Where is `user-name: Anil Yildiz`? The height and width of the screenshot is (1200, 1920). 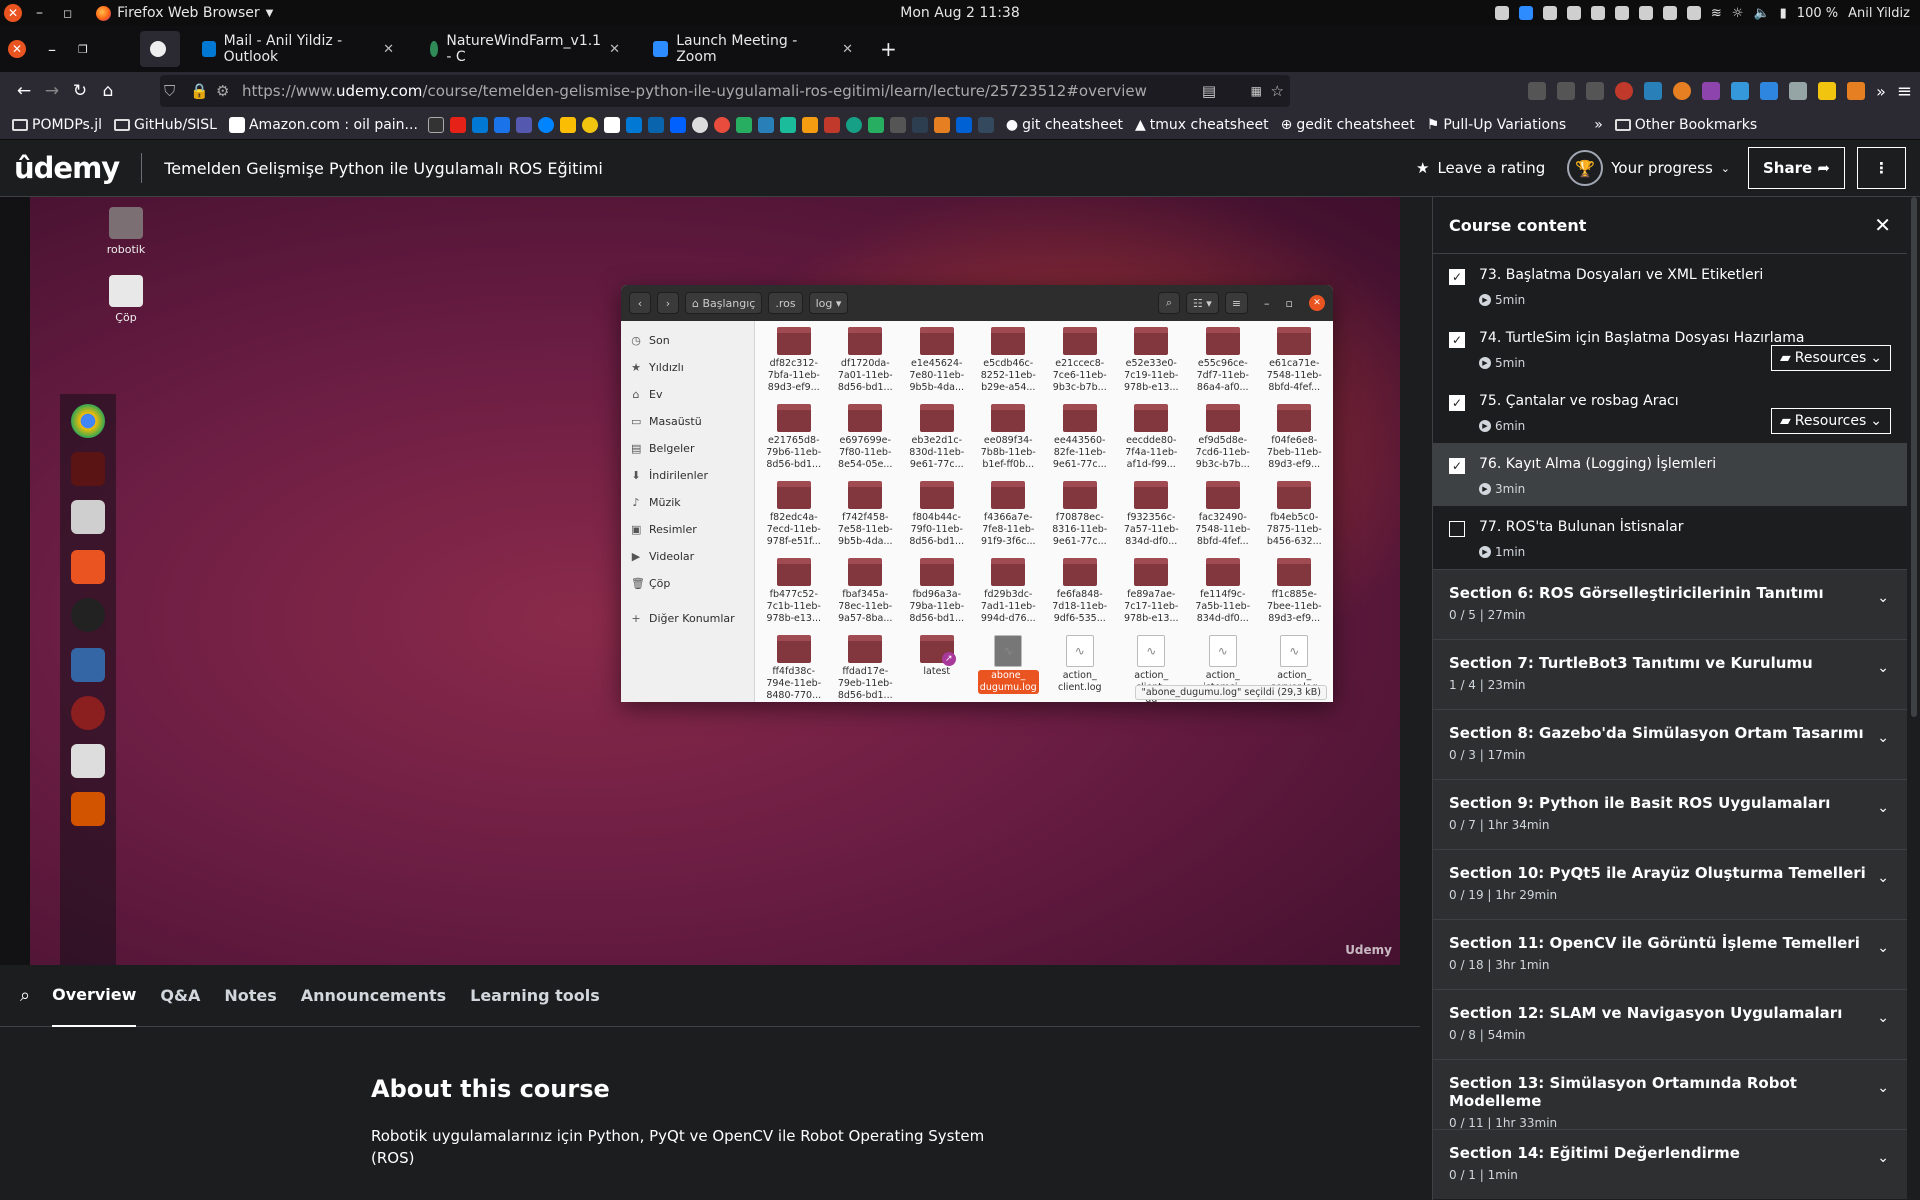
user-name: Anil Yildiz is located at coordinates (1879, 13).